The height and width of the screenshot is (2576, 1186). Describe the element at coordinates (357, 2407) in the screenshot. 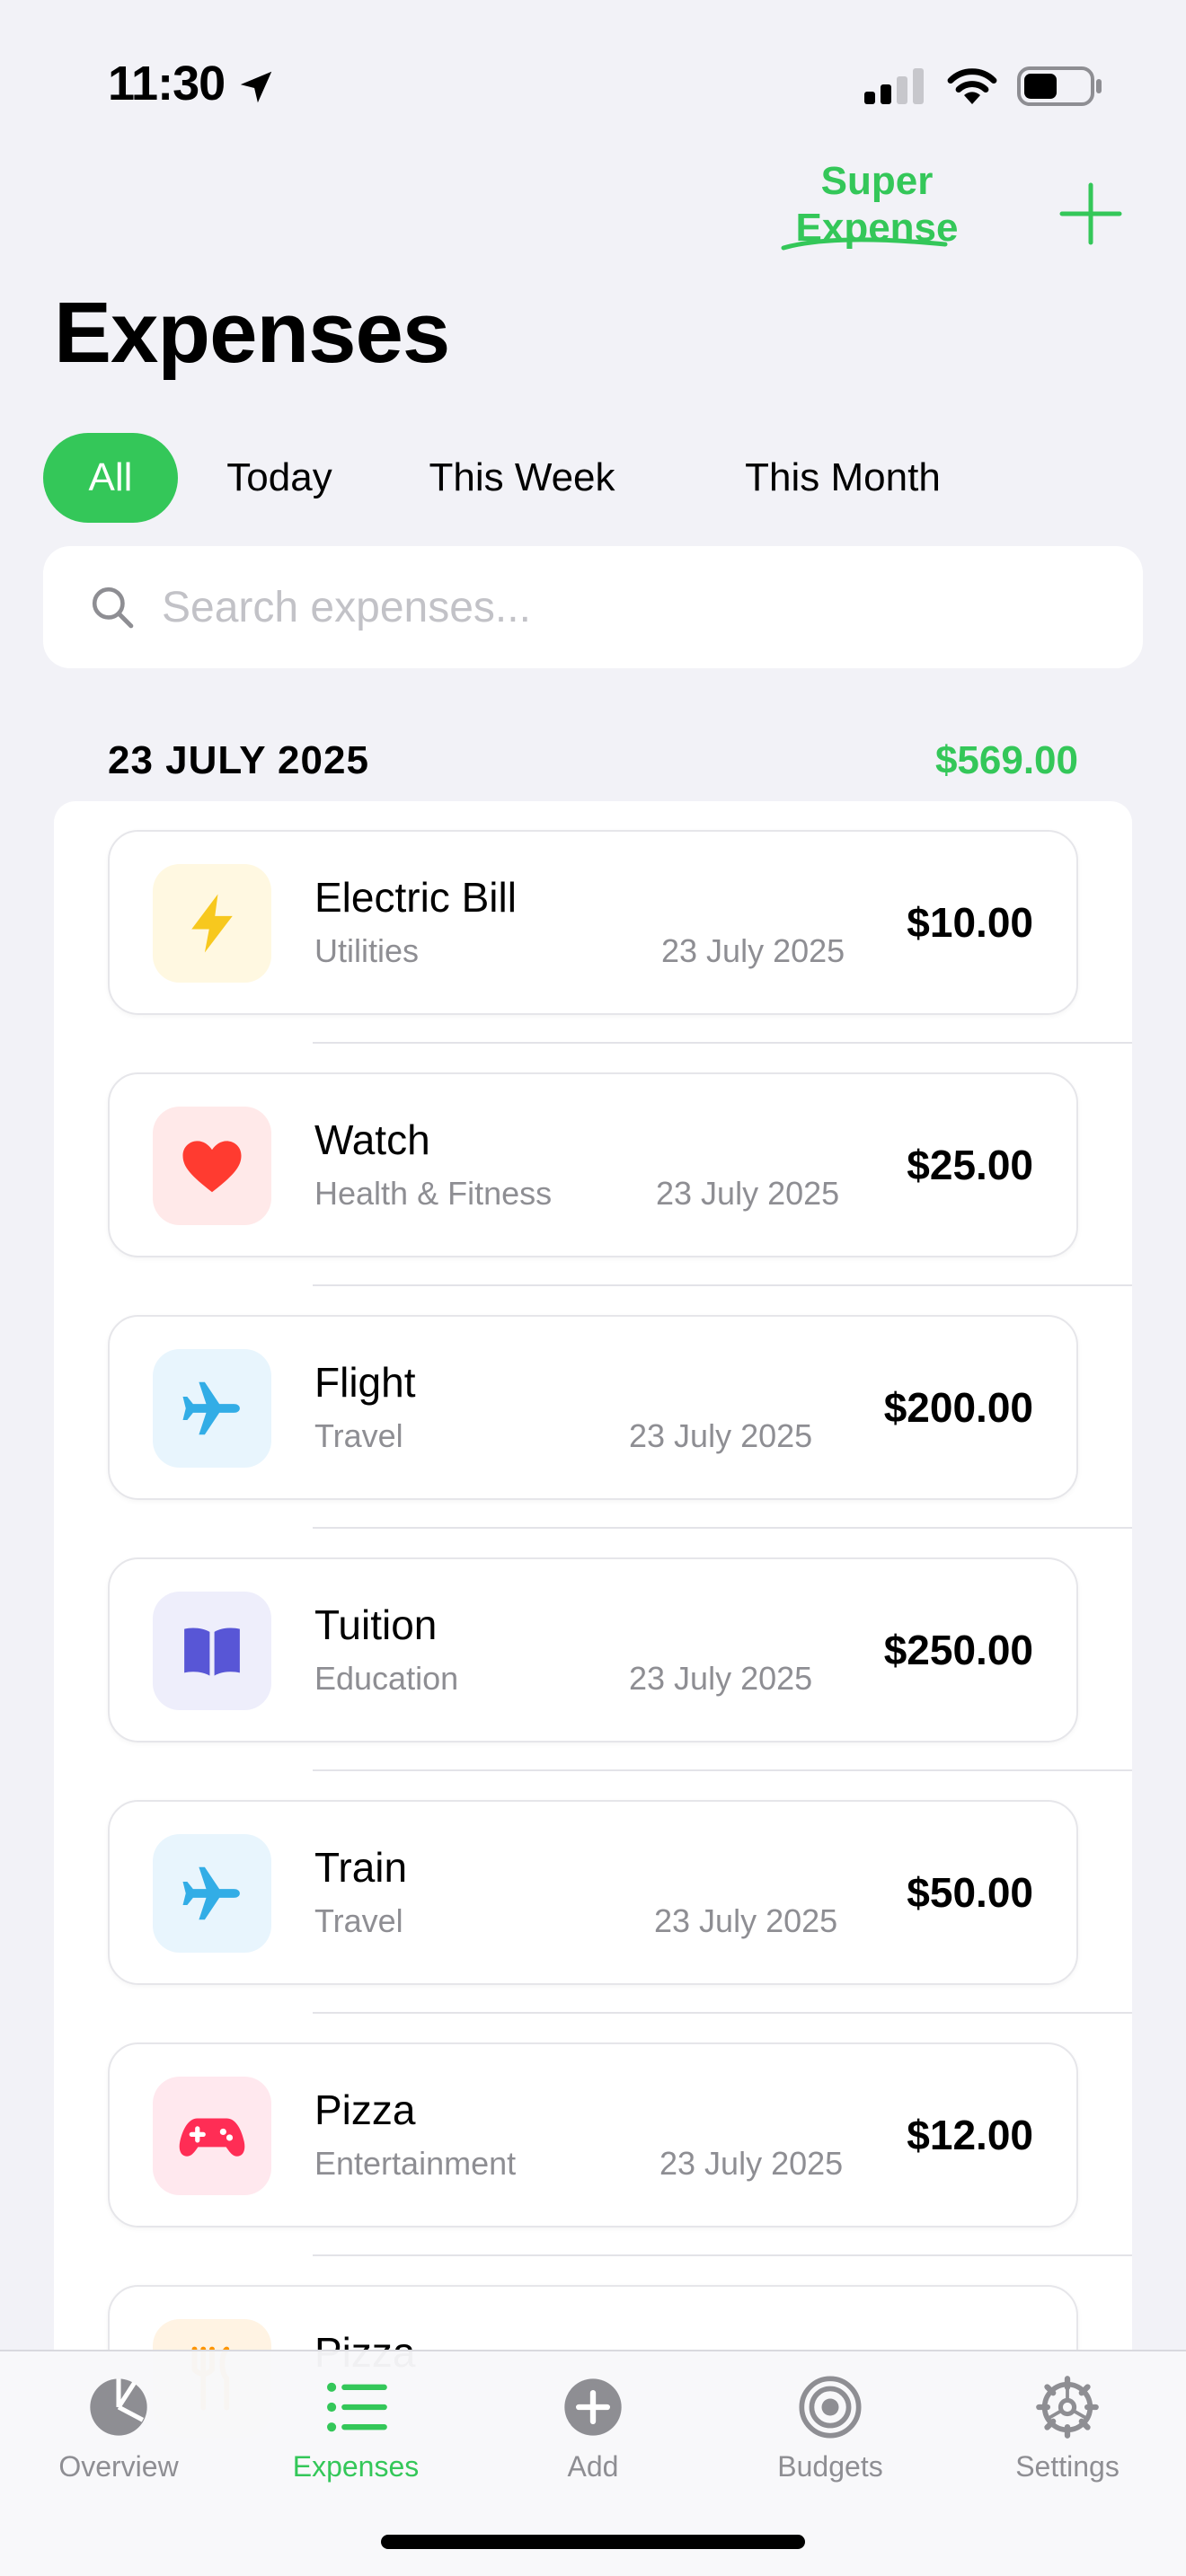

I see `list-bullet-icon` at that location.